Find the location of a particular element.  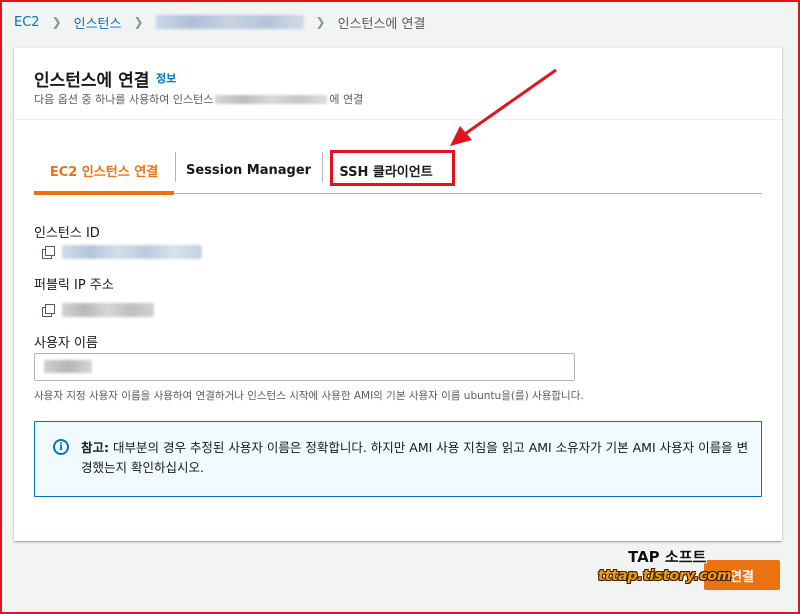

breadcrumb-ec2: EC2 is located at coordinates (27, 22).